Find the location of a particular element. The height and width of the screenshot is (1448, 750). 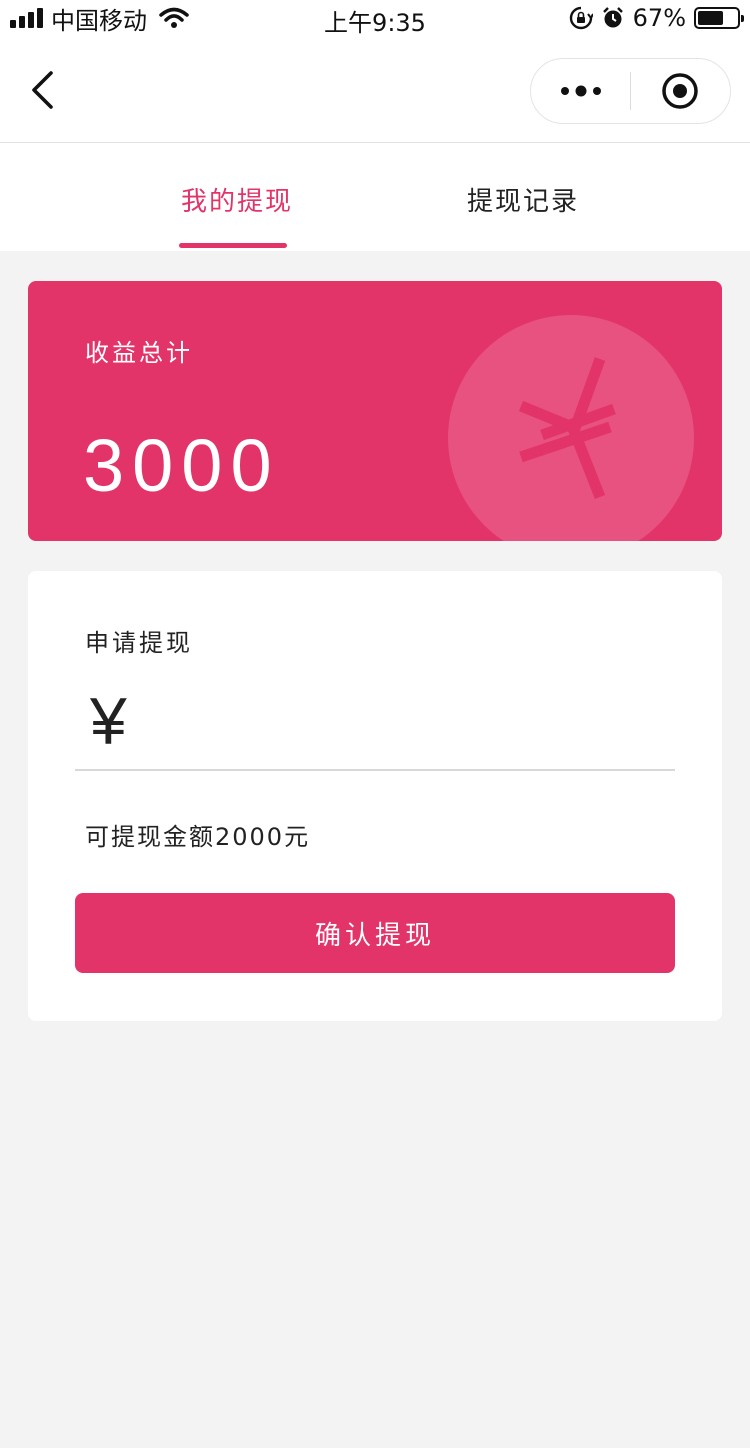

close-miniprogram-button is located at coordinates (680, 91).